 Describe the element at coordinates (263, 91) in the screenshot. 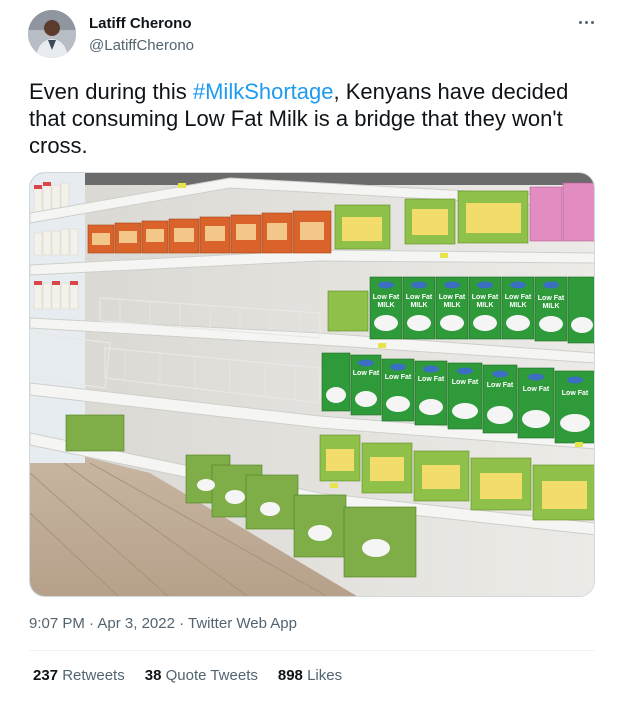

I see `hashtag-link: #MilkShortage` at that location.